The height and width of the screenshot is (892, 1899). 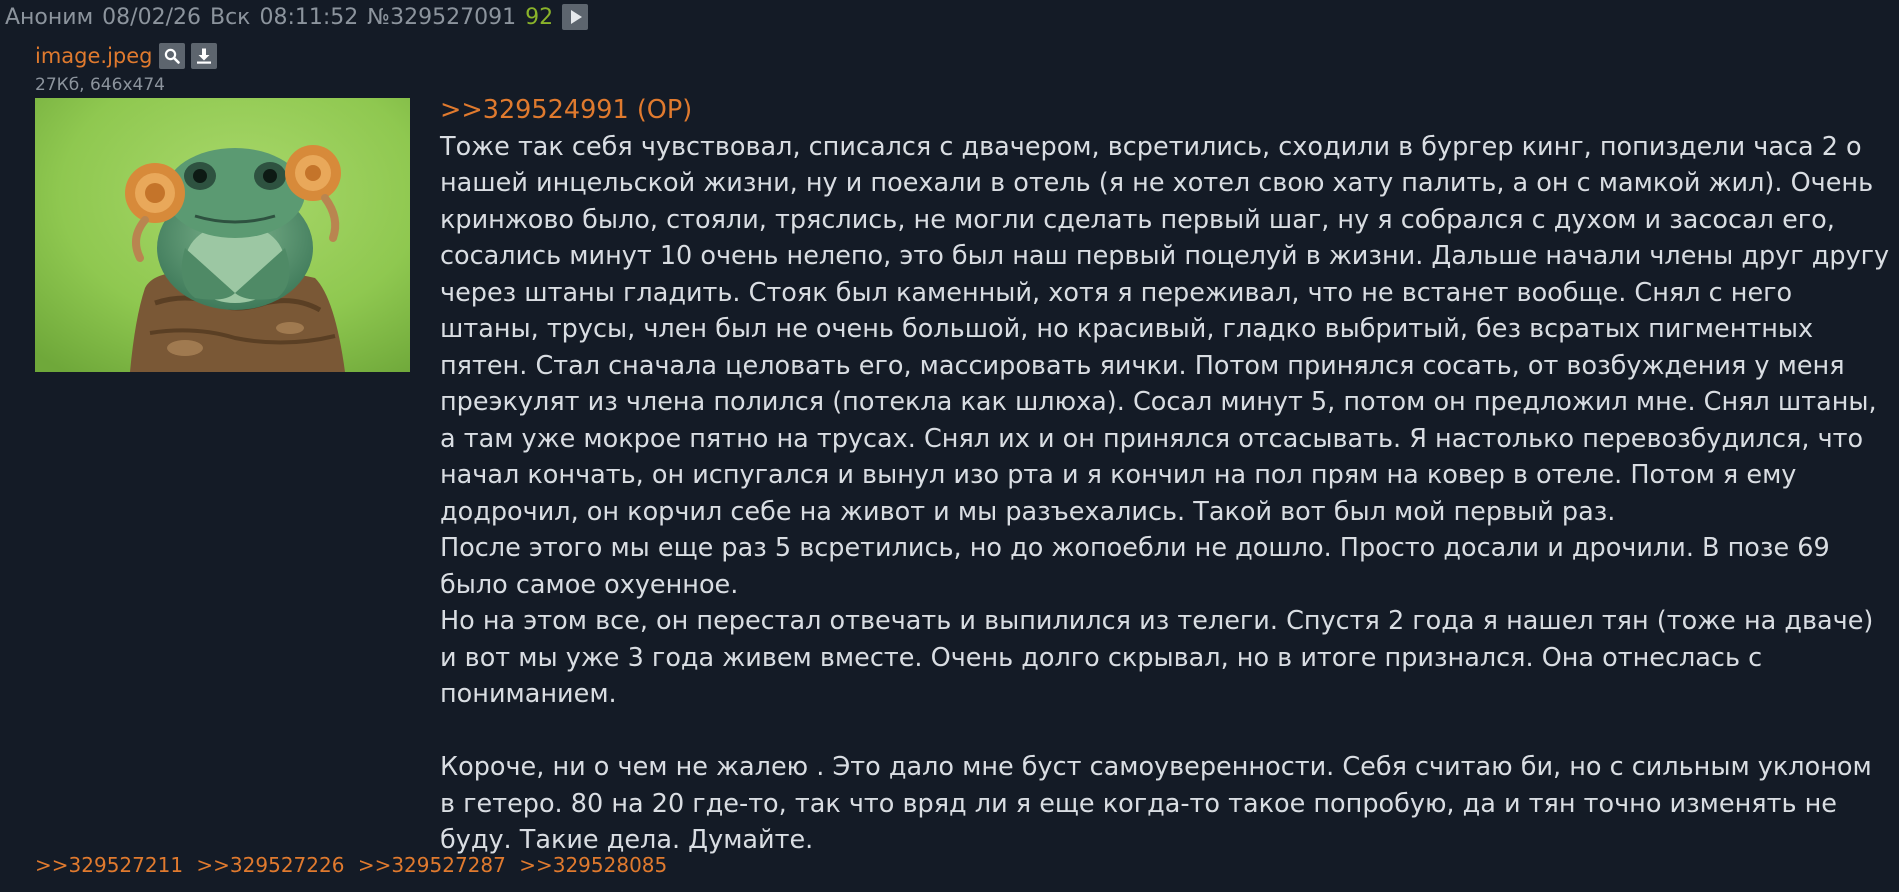 What do you see at coordinates (593, 865) in the screenshot?
I see `reply-link: >>329528085` at bounding box center [593, 865].